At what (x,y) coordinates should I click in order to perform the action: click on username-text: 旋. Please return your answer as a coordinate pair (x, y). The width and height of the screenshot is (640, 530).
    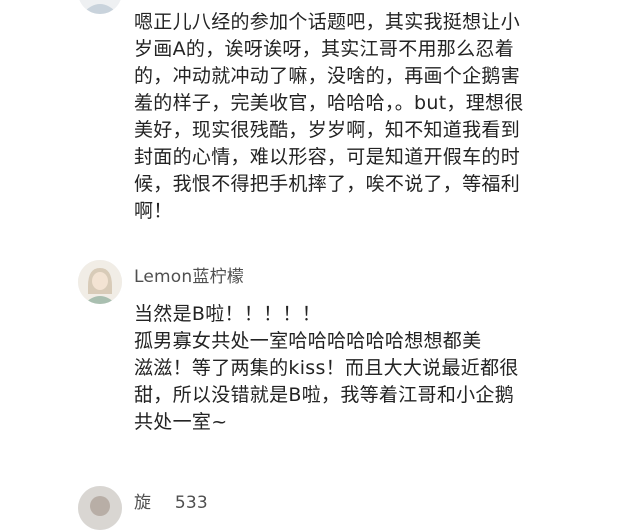
    Looking at the image, I should click on (143, 503).